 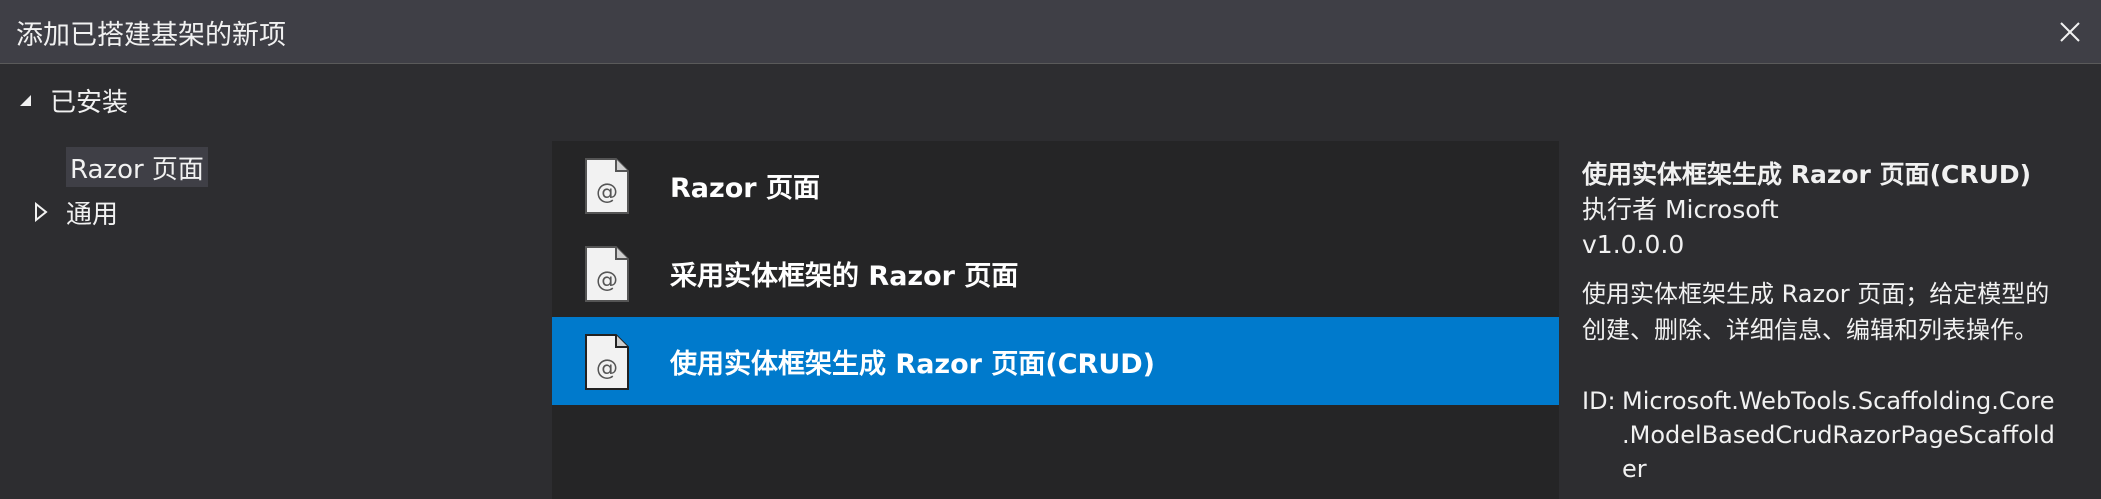 What do you see at coordinates (745, 188) in the screenshot?
I see `template-label: Razor 页面` at bounding box center [745, 188].